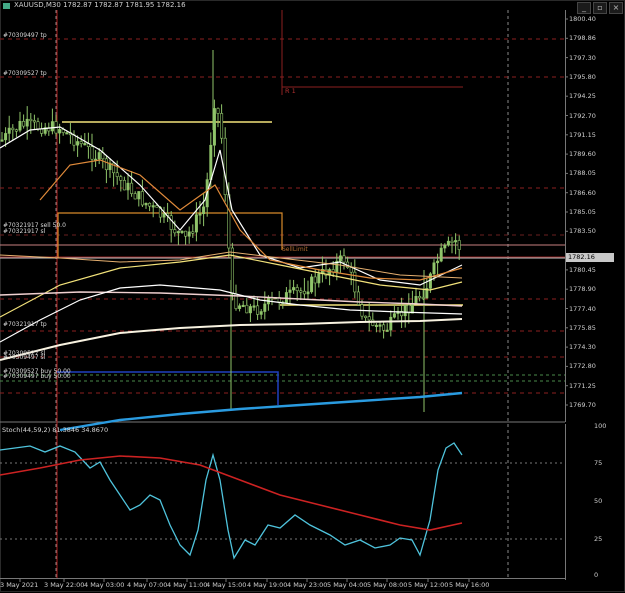 Image resolution: width=625 pixels, height=593 pixels. I want to click on price-axis-label: 1777.40, so click(582, 308).